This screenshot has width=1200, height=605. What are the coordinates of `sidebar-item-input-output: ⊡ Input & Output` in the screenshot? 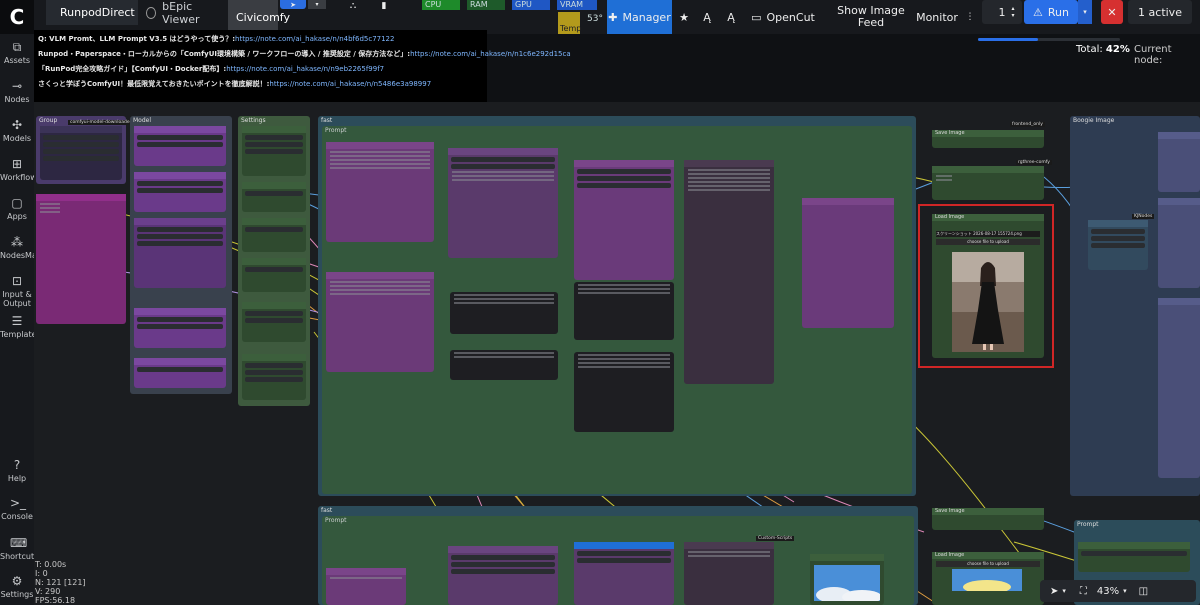 It's located at (17, 291).